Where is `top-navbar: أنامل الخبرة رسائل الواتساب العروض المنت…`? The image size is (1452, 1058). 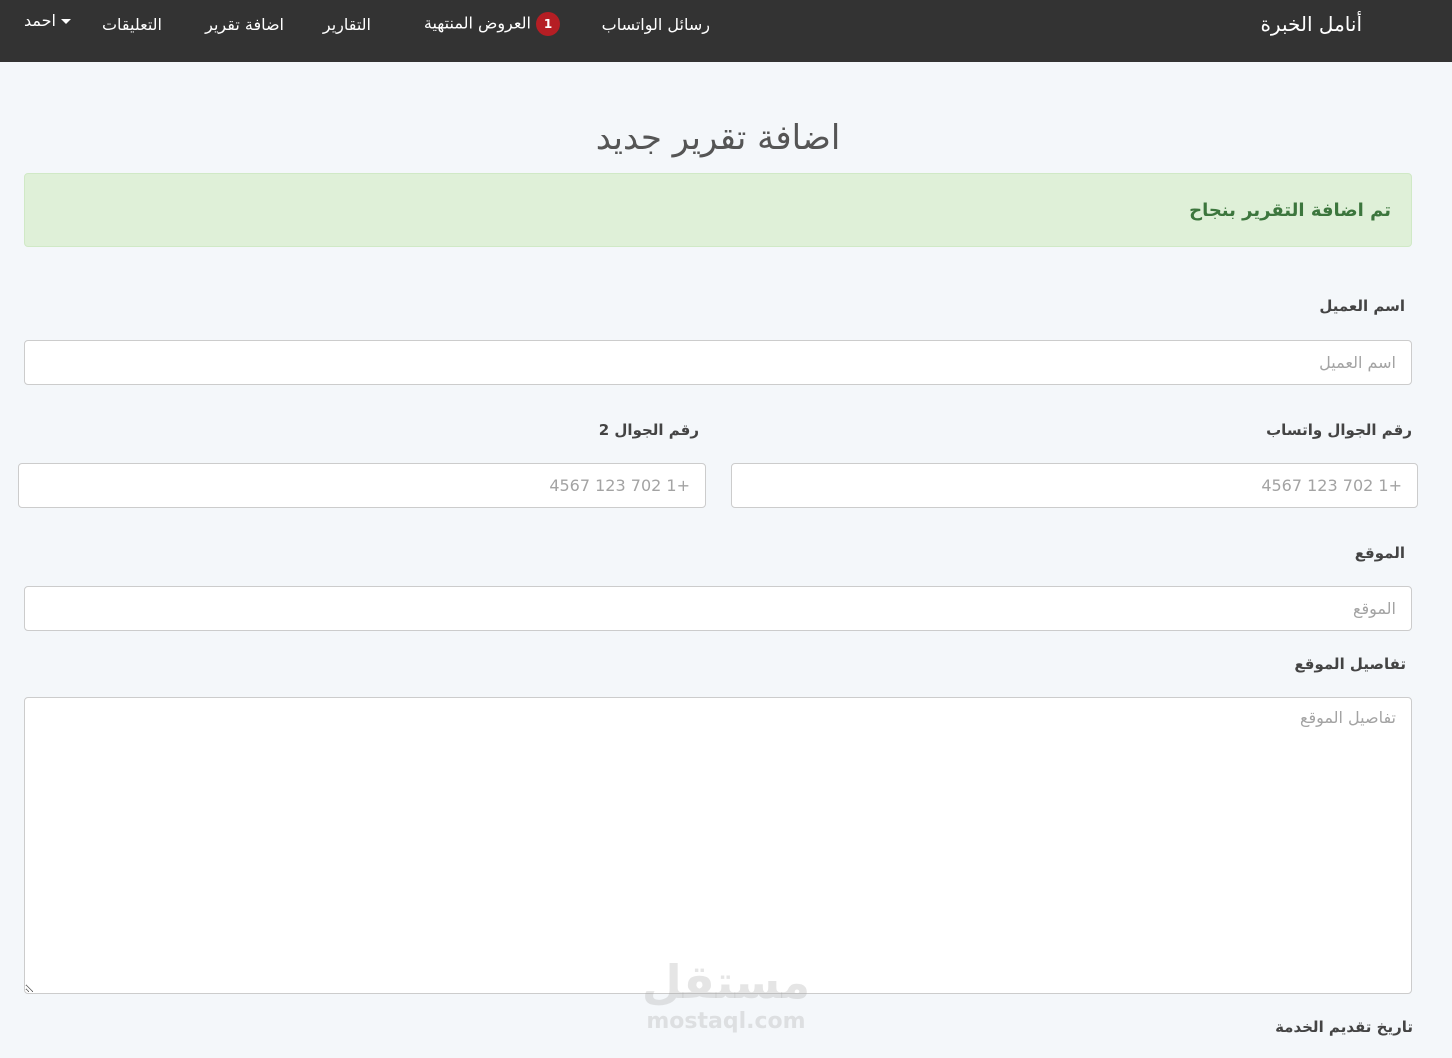 top-navbar: أنامل الخبرة رسائل الواتساب العروض المنت… is located at coordinates (726, 31).